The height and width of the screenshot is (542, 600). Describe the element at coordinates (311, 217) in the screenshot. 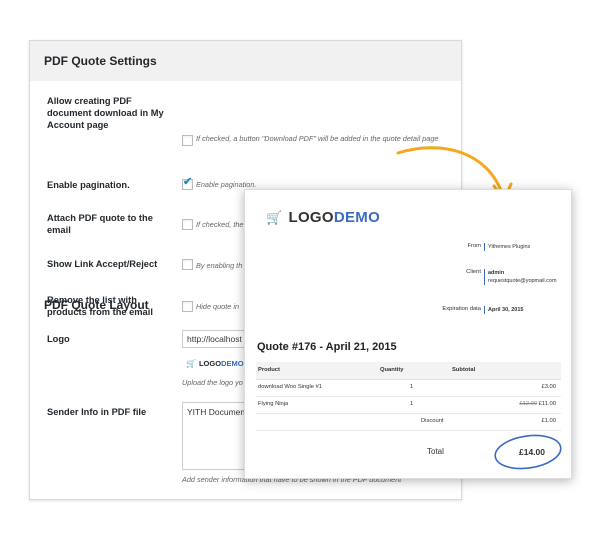

I see `pdf-logo-text-a: LOGO` at that location.